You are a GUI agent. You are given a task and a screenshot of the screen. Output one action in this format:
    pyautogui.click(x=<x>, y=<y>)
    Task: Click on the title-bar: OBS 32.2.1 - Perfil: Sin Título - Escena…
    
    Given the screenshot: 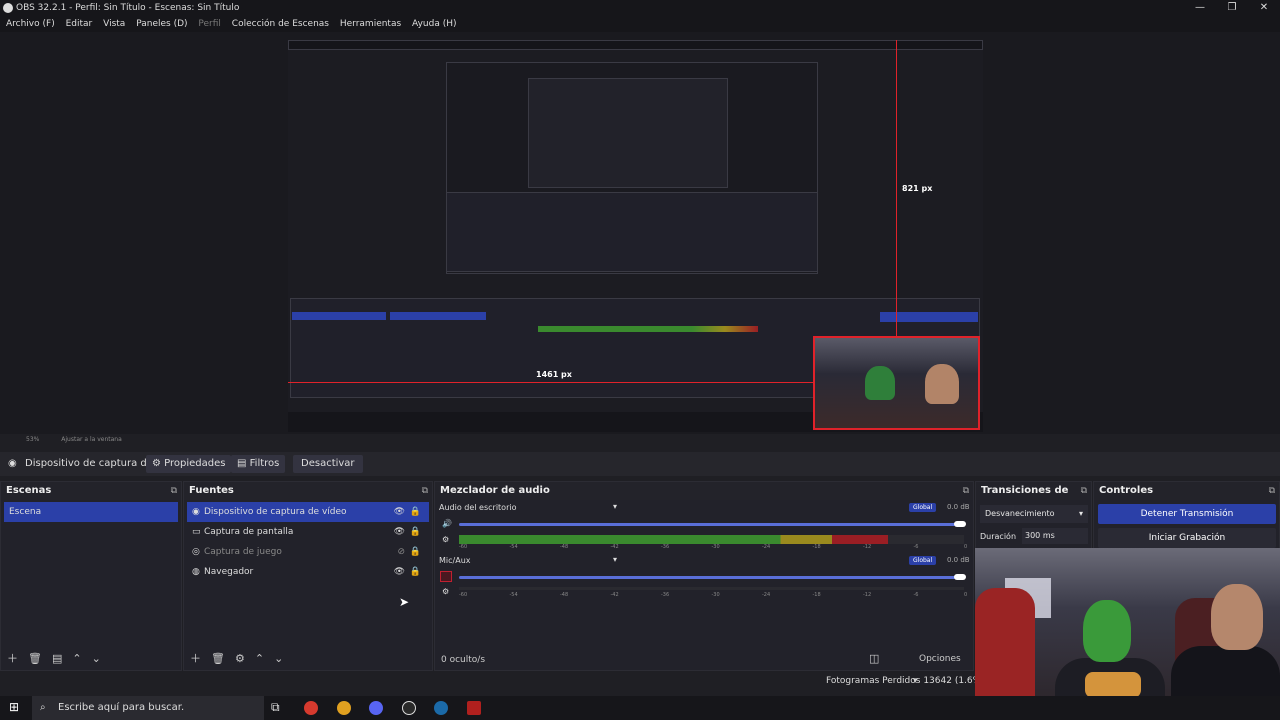 What is the action you would take?
    pyautogui.click(x=640, y=8)
    